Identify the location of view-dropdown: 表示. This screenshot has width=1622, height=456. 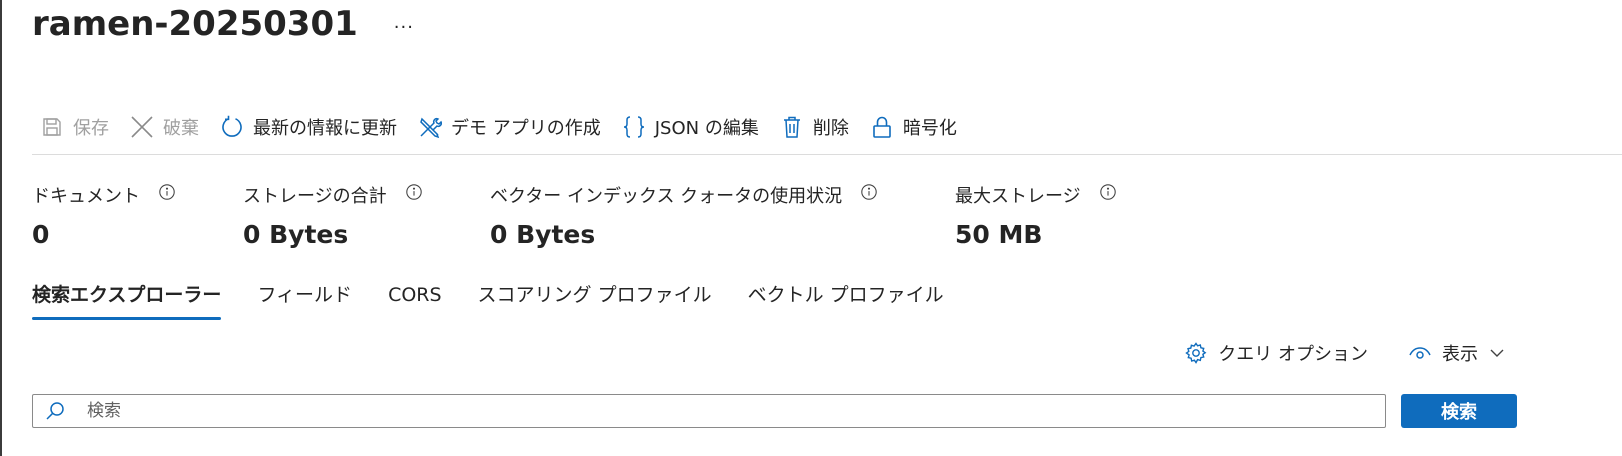
(1457, 353).